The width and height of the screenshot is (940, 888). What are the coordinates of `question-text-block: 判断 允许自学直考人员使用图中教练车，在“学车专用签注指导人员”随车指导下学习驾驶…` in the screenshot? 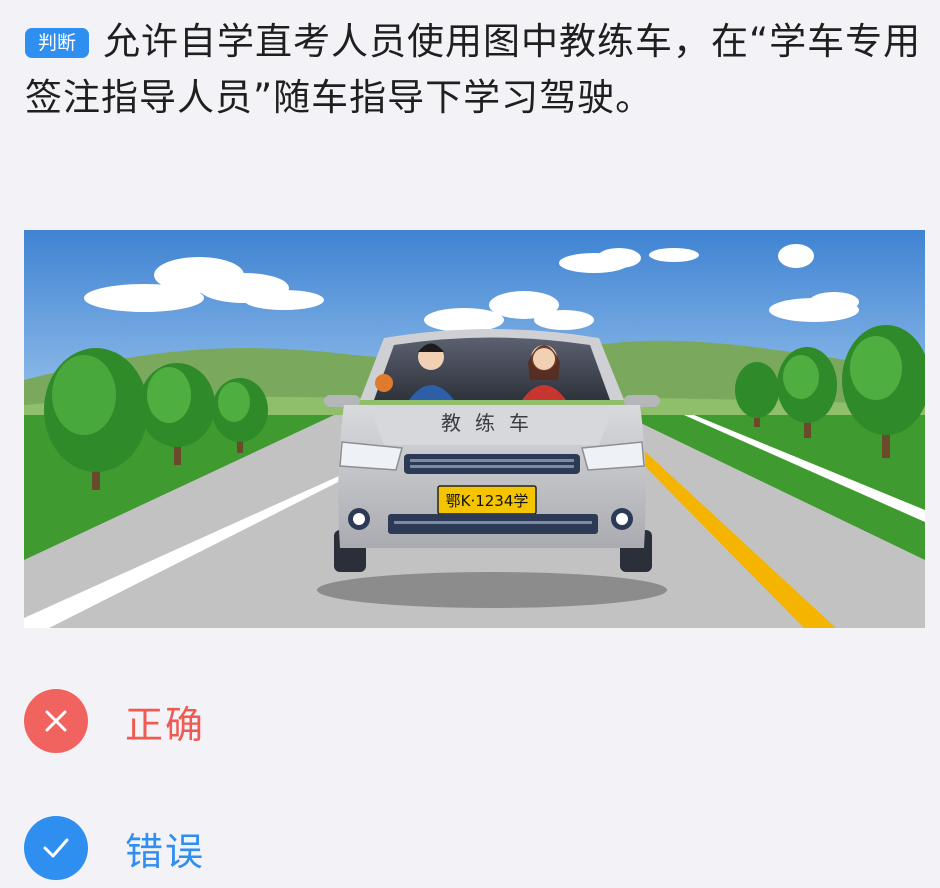 It's located at (475, 70).